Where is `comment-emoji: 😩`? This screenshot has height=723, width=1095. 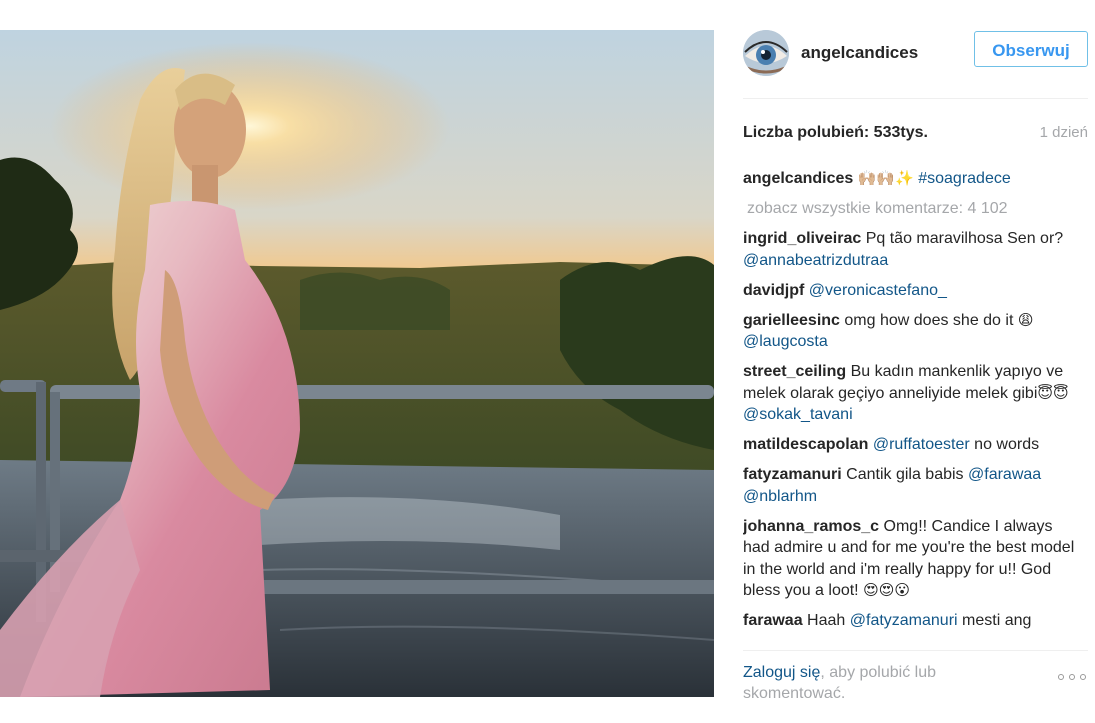
comment-emoji: 😩 is located at coordinates (1025, 319).